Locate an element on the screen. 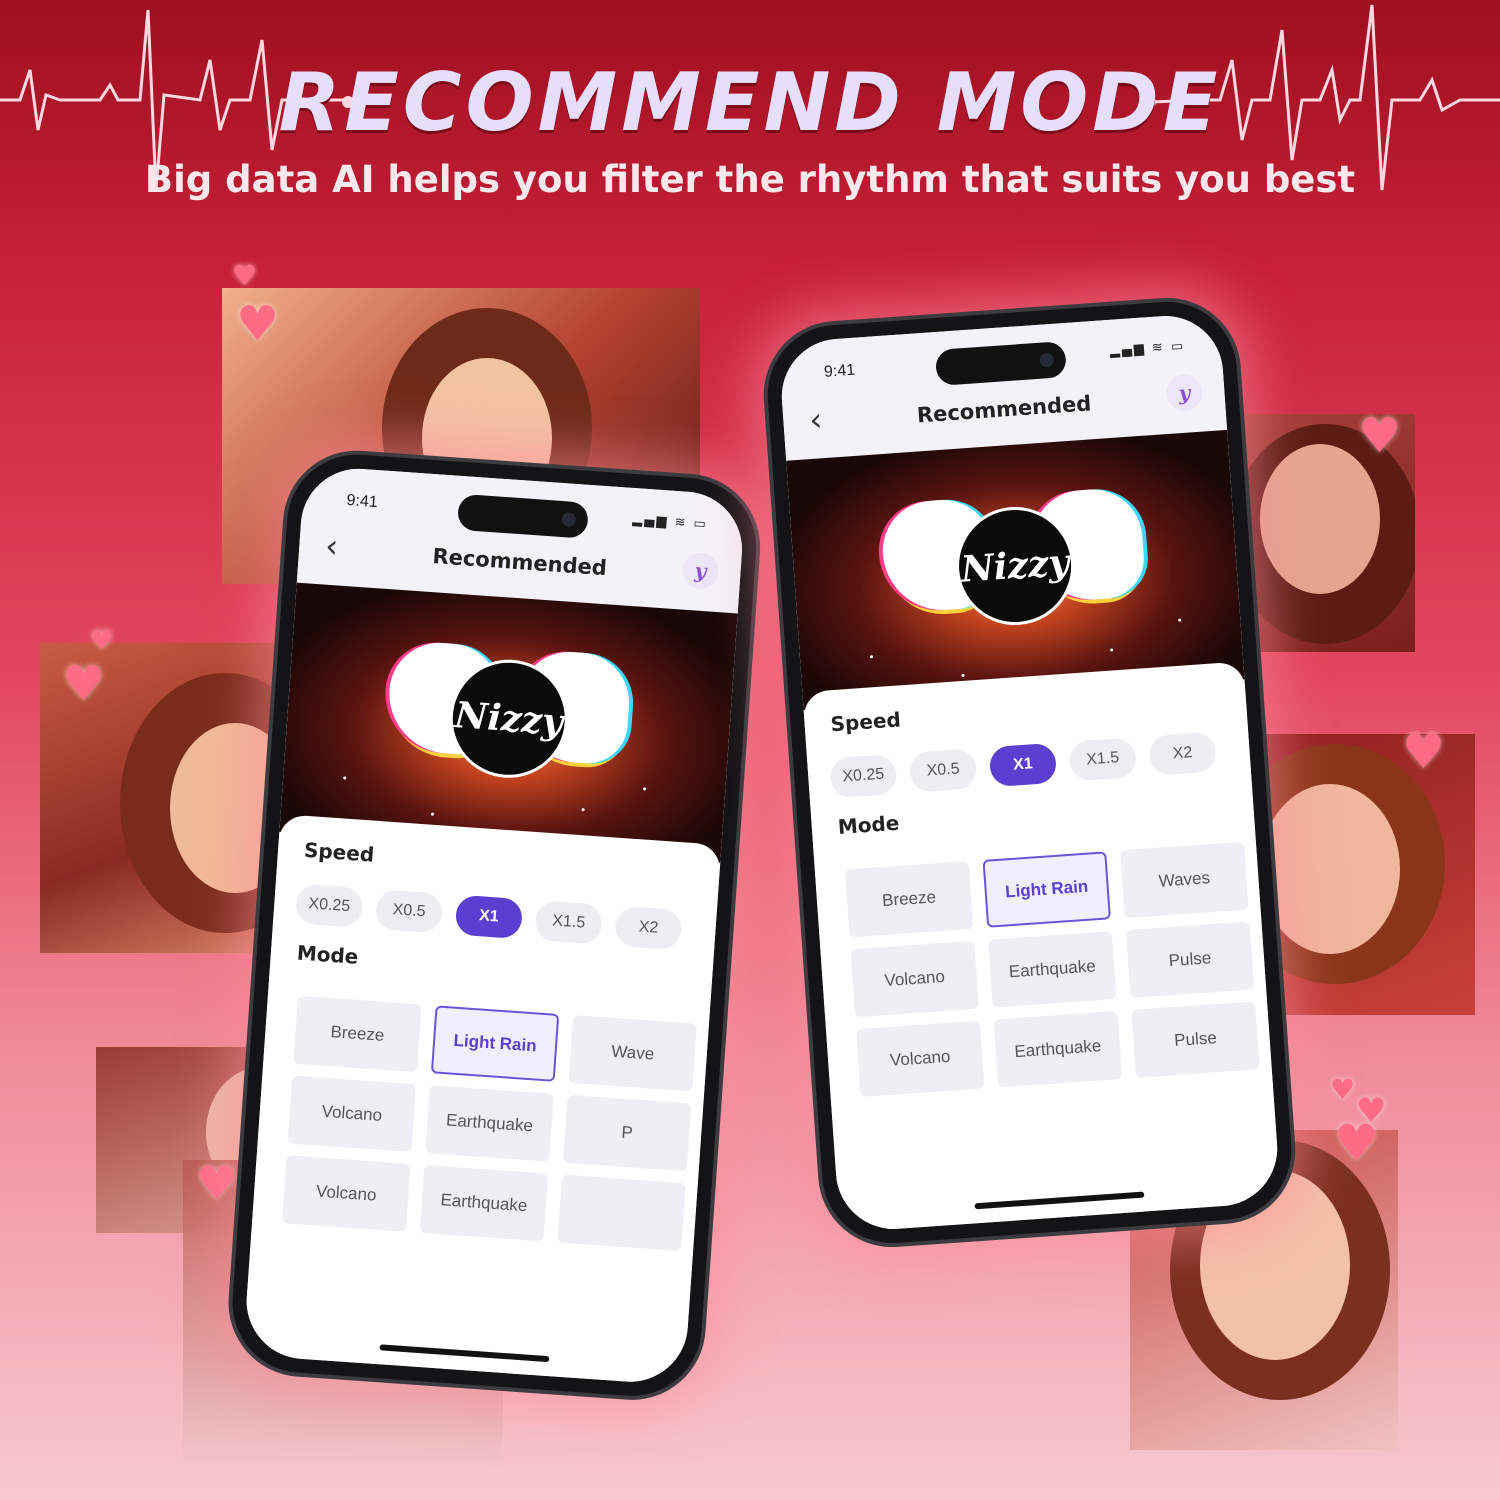  mode-tile-pulse-2: Pulse is located at coordinates (1195, 1039).